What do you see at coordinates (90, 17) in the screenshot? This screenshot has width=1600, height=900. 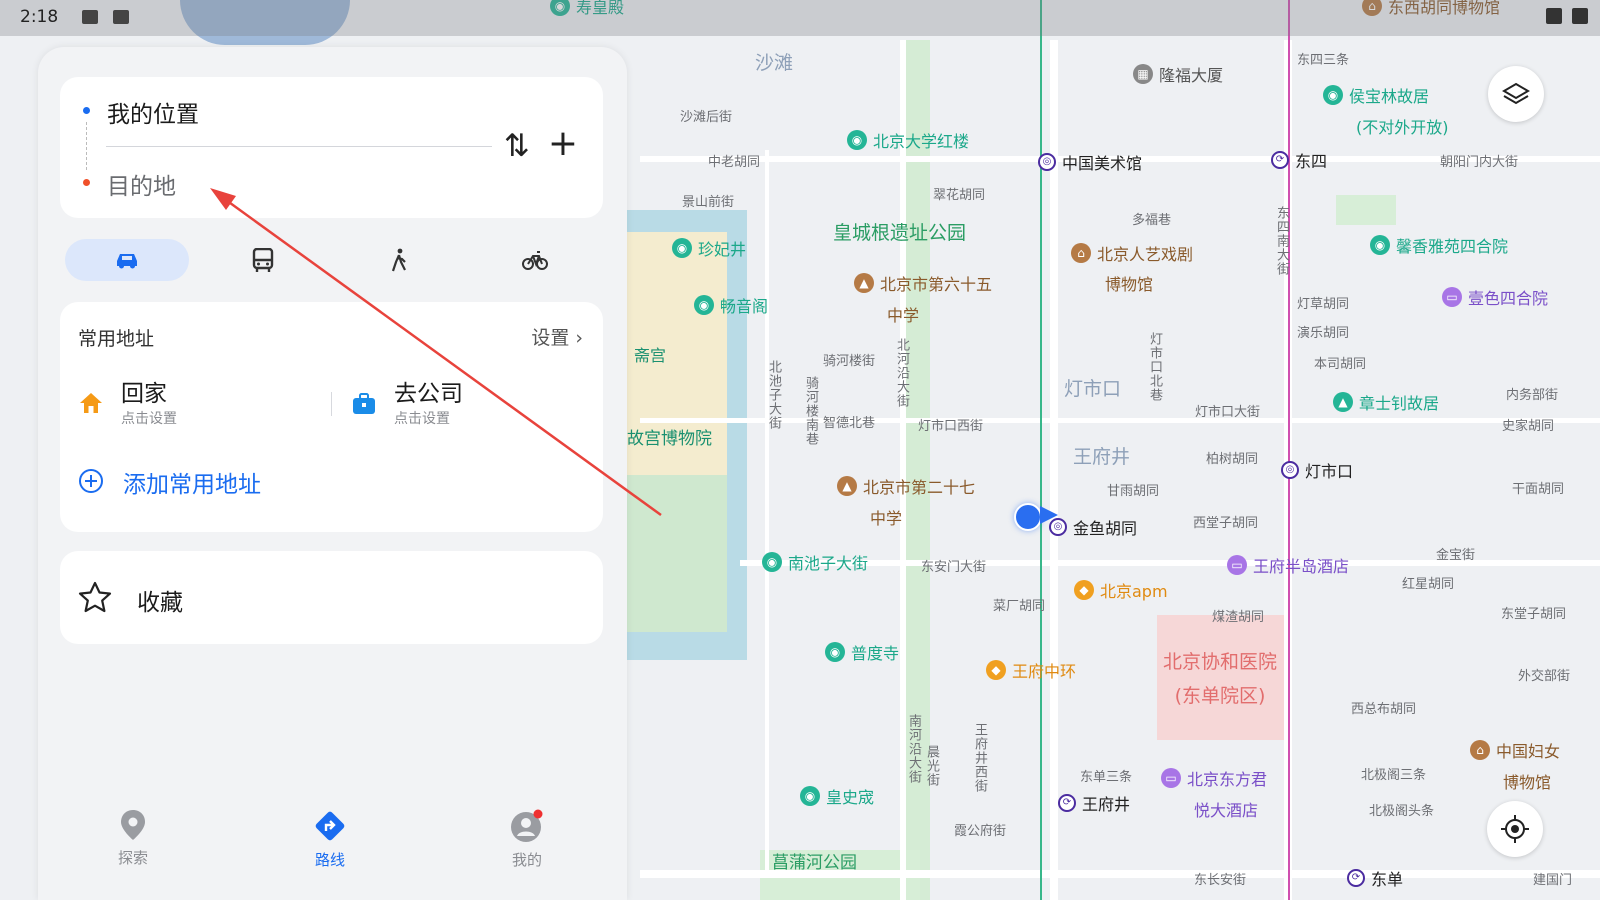 I see `image-notification-icon` at bounding box center [90, 17].